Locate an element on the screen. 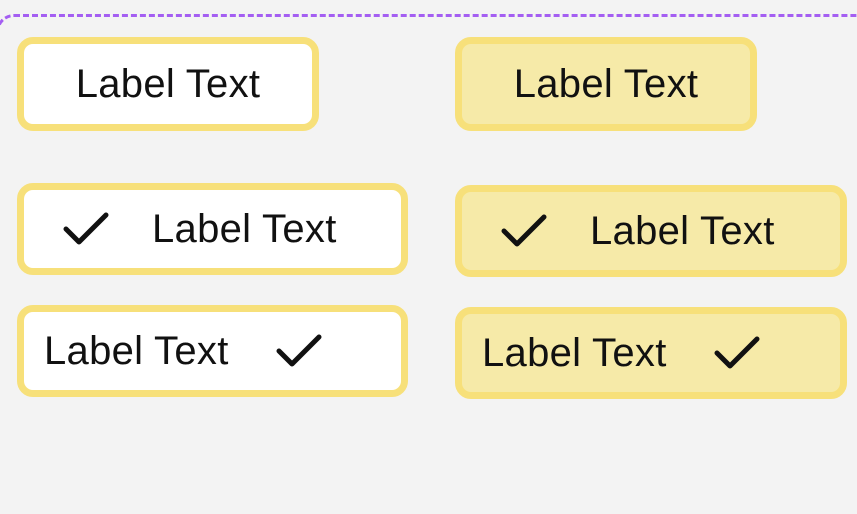 The image size is (857, 514). chip-trailing-check-outline: Label Text is located at coordinates (212, 351).